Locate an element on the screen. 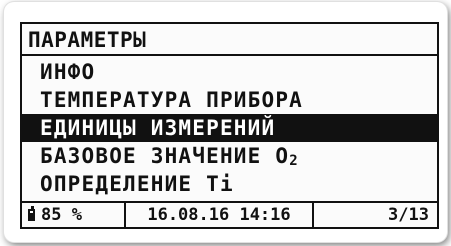  page-indicator: 3/13 is located at coordinates (408, 215).